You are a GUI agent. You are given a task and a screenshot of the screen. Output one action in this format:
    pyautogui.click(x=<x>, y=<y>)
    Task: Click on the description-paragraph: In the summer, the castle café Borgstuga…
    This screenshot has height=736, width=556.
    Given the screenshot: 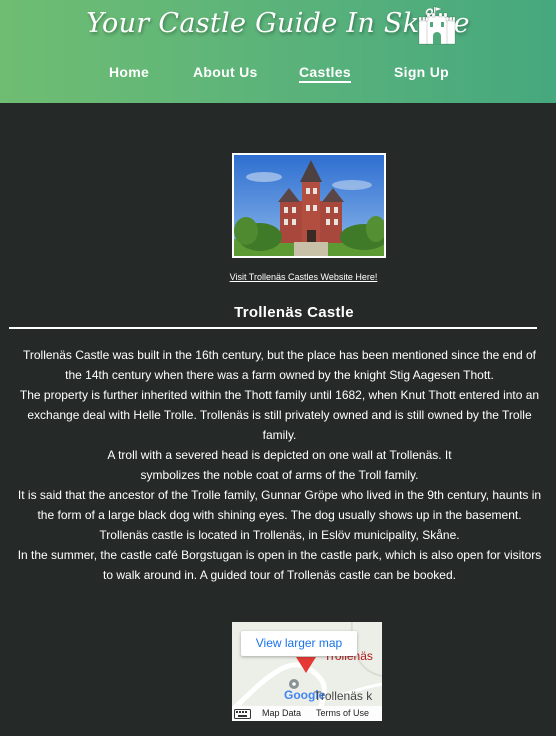 What is the action you would take?
    pyautogui.click(x=279, y=565)
    